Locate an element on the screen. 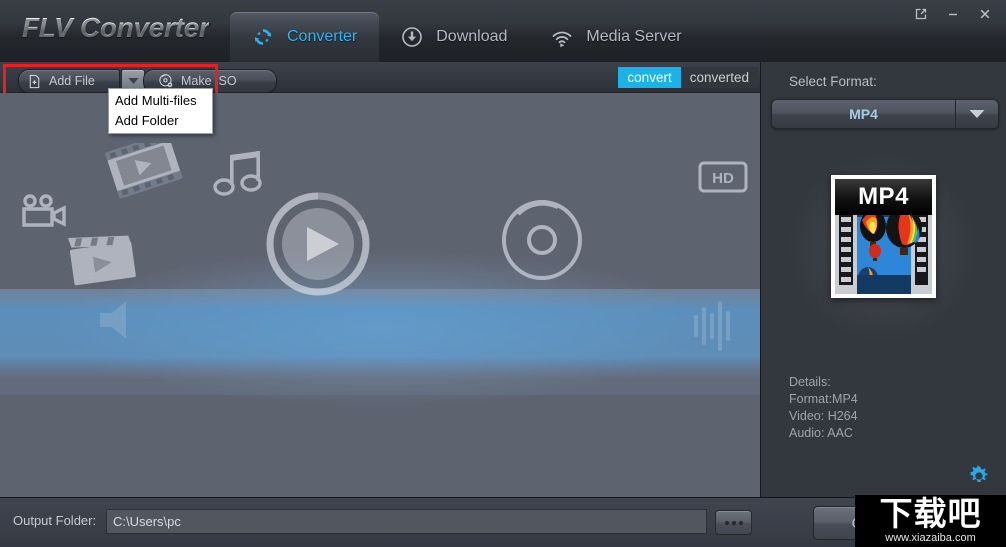 The height and width of the screenshot is (547, 1006). format-dropdown-value: MP4 is located at coordinates (864, 114).